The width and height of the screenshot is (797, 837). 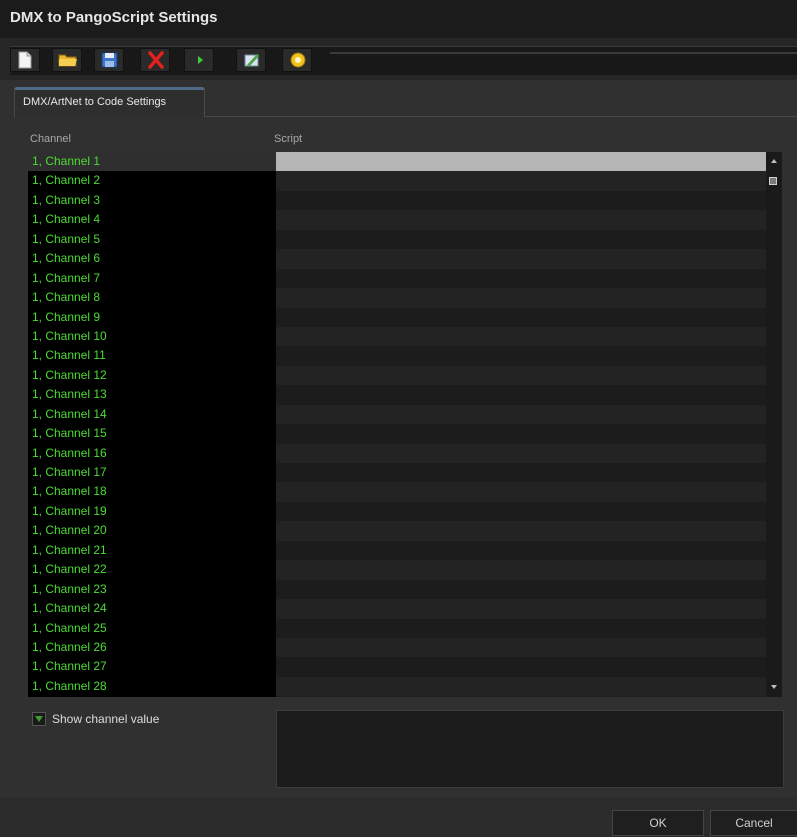 What do you see at coordinates (50, 139) in the screenshot?
I see `channel-column-header: Channel` at bounding box center [50, 139].